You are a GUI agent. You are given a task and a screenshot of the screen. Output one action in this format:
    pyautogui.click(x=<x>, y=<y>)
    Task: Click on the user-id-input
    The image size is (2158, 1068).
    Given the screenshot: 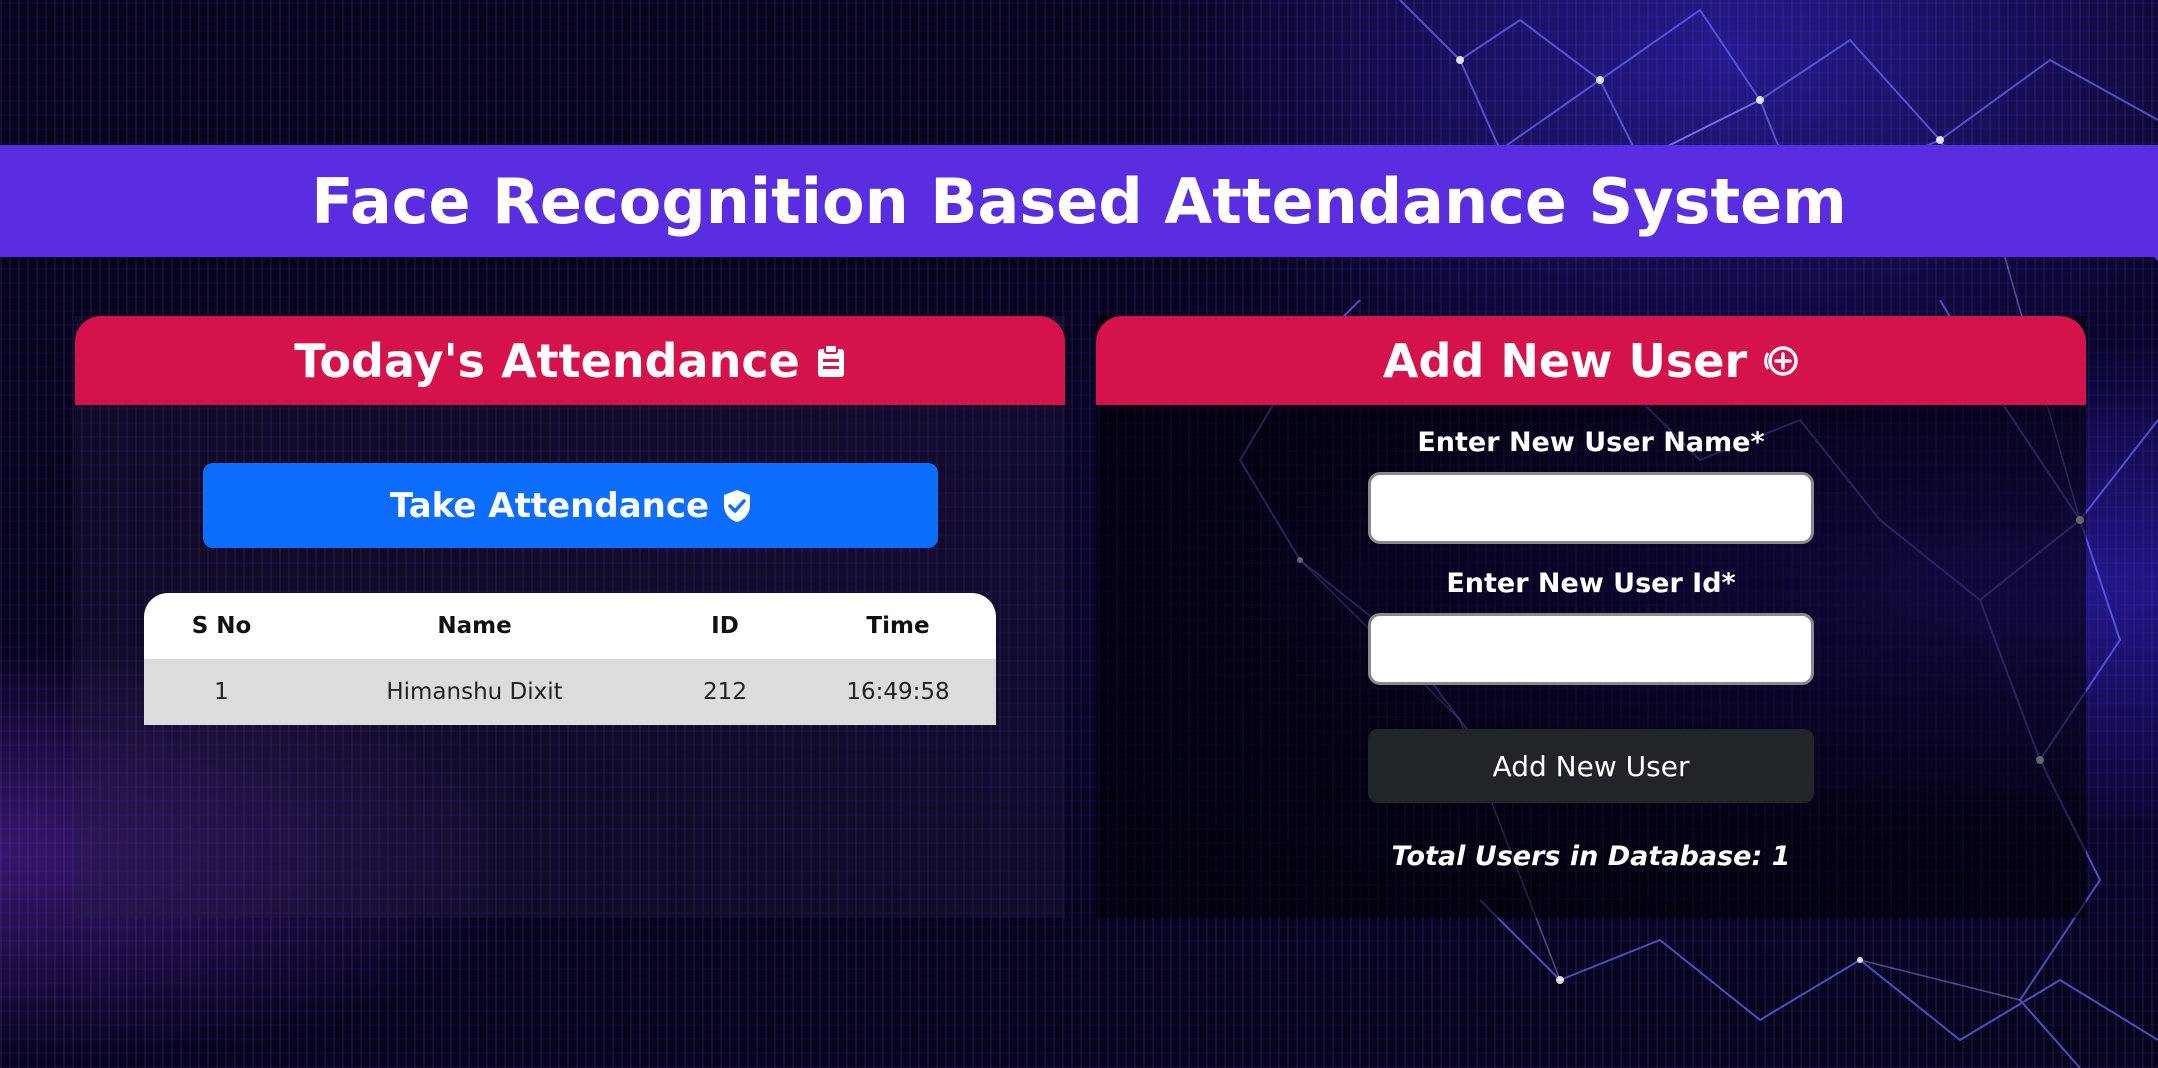 What is the action you would take?
    pyautogui.click(x=1591, y=649)
    